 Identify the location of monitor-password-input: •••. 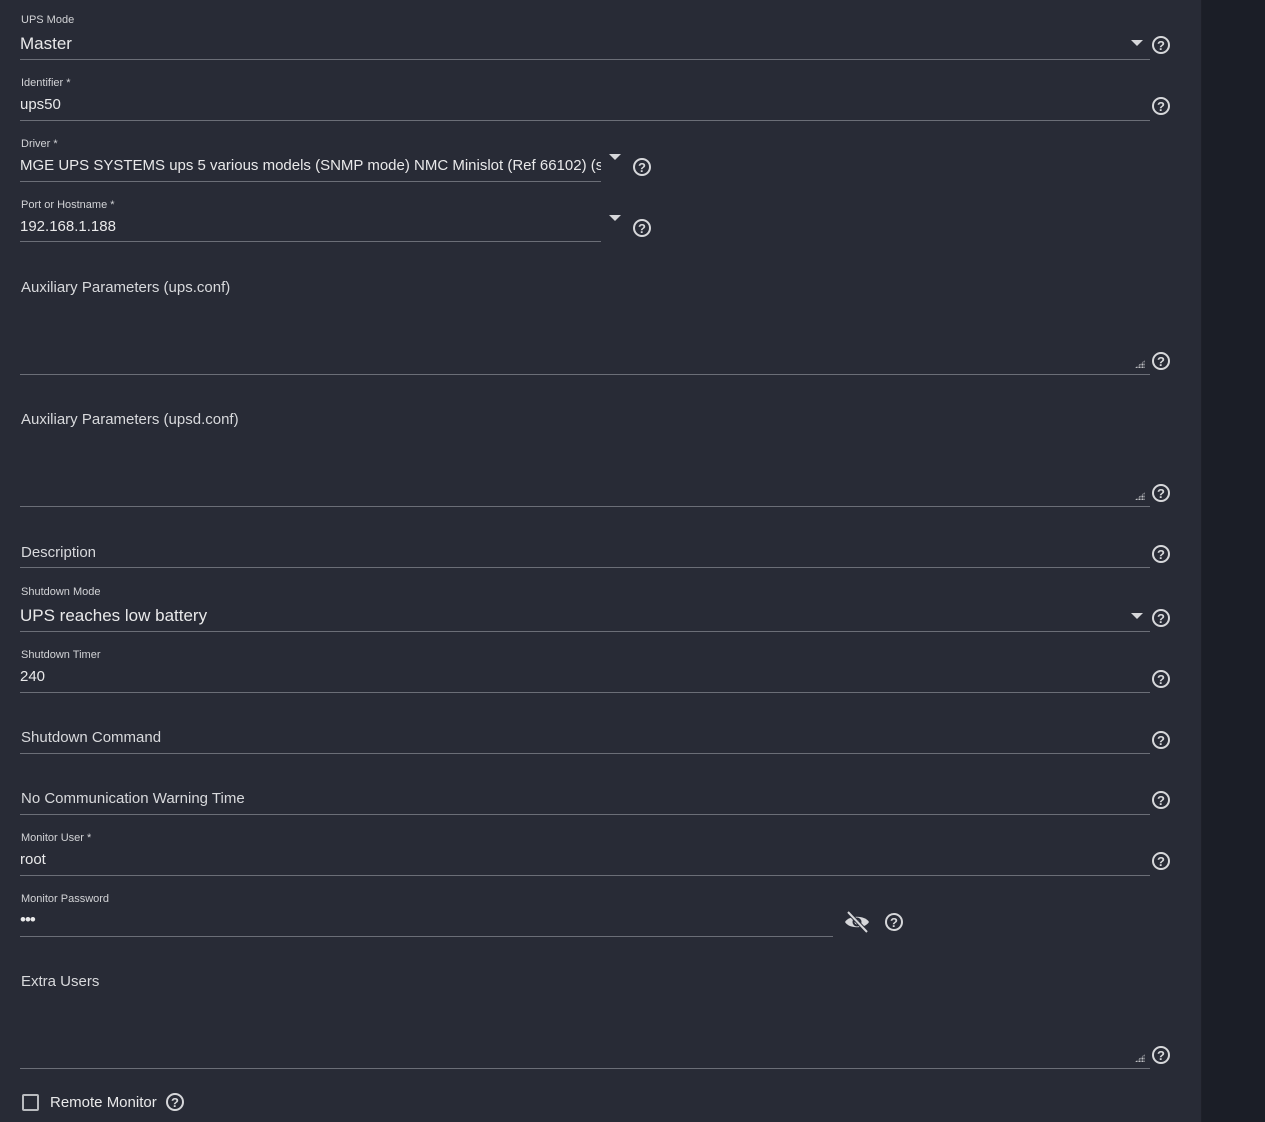
(420, 920).